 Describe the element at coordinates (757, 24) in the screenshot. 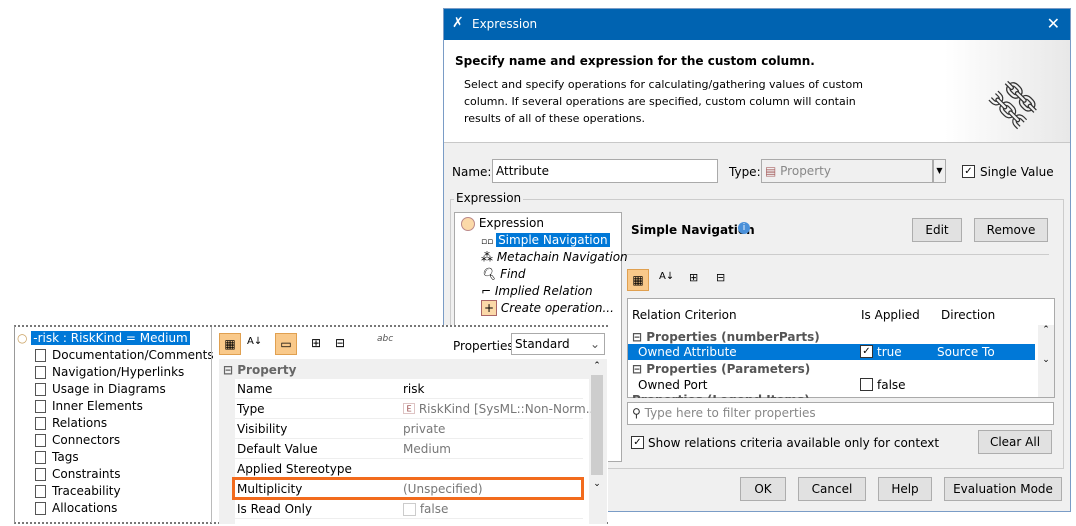

I see `title-bar: ✗ Expression ✕` at that location.